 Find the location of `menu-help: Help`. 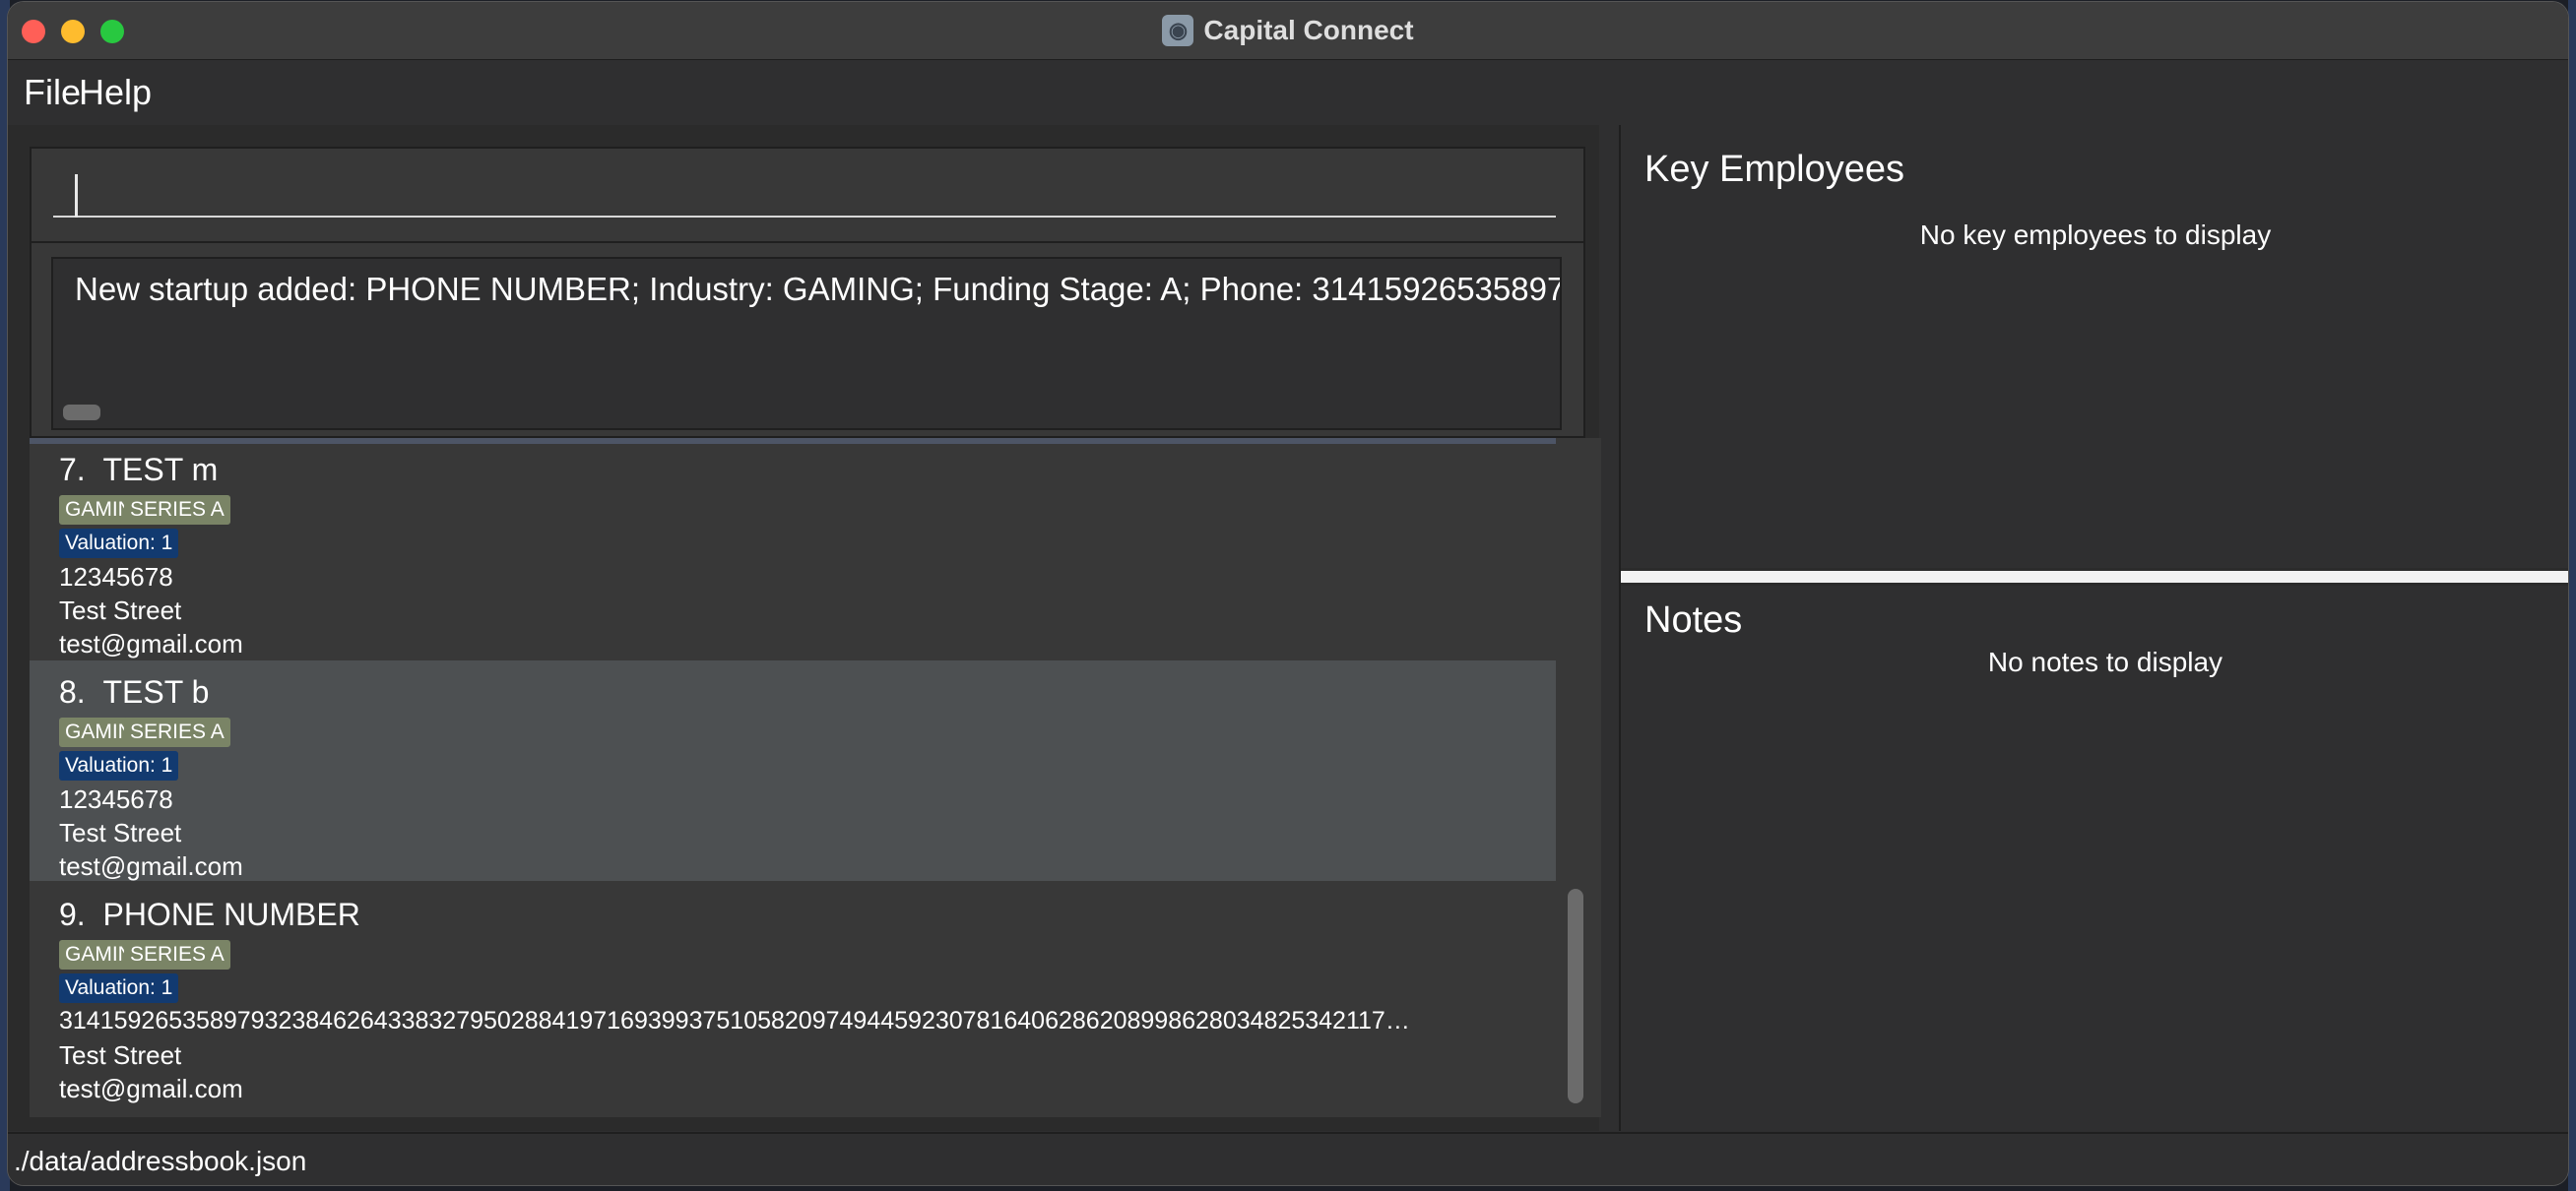

menu-help: Help is located at coordinates (115, 92).